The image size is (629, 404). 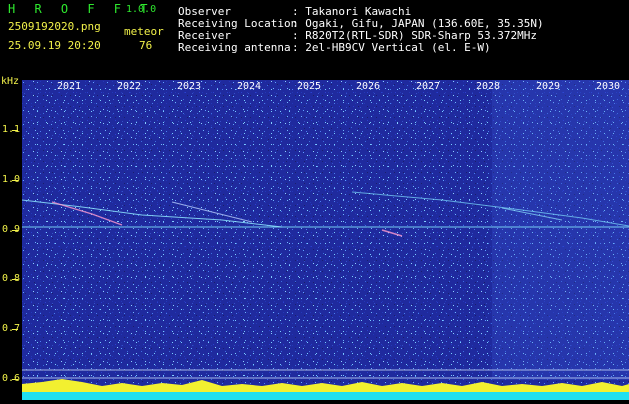 What do you see at coordinates (146, 45) in the screenshot?
I see `counter-value: 76` at bounding box center [146, 45].